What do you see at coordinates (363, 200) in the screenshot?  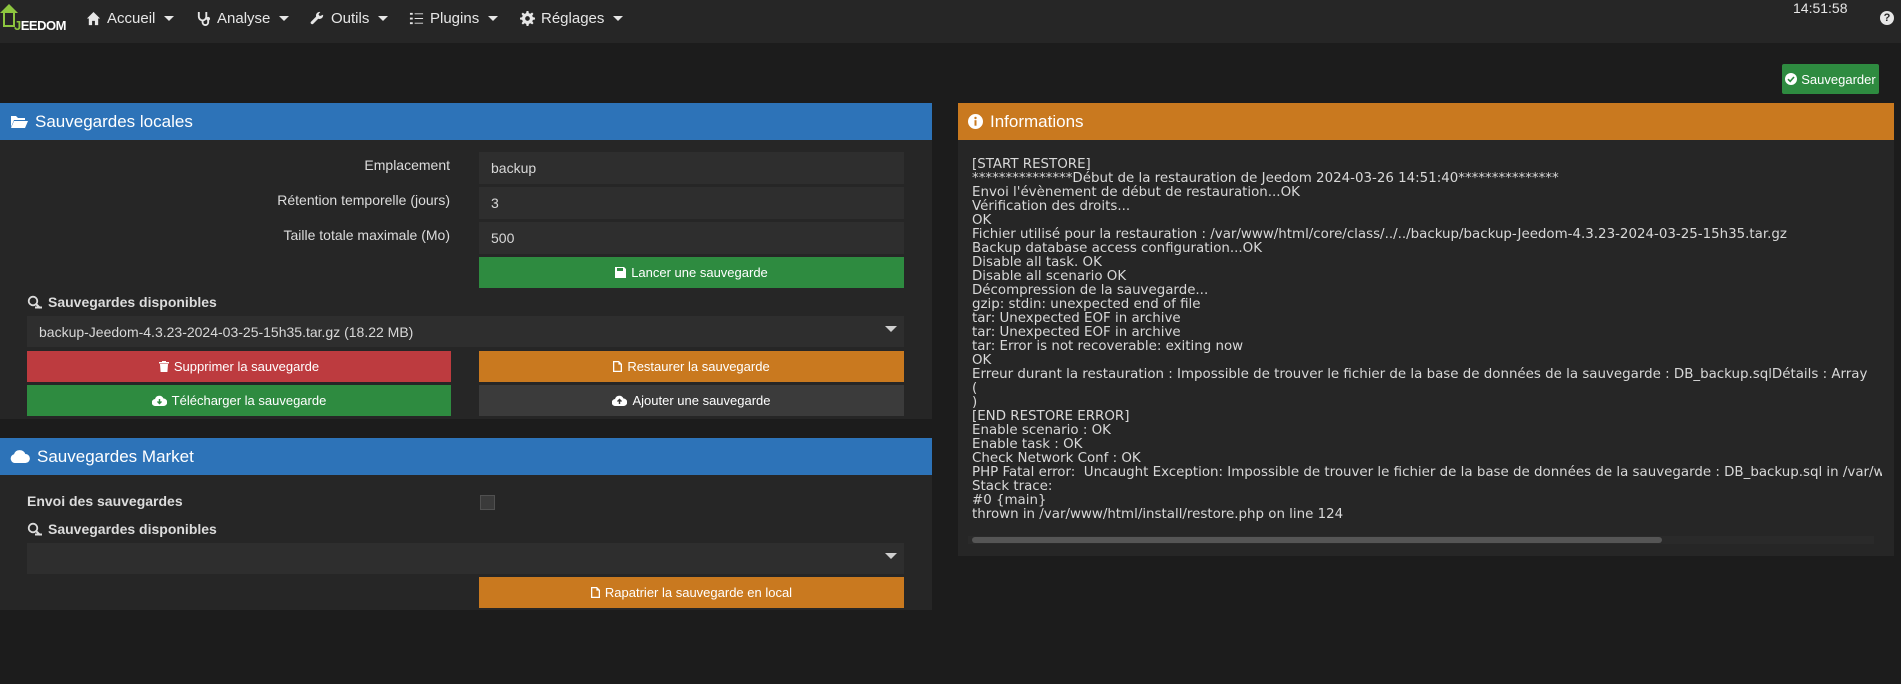 I see `retention-label: Rétention temporelle (jours)` at bounding box center [363, 200].